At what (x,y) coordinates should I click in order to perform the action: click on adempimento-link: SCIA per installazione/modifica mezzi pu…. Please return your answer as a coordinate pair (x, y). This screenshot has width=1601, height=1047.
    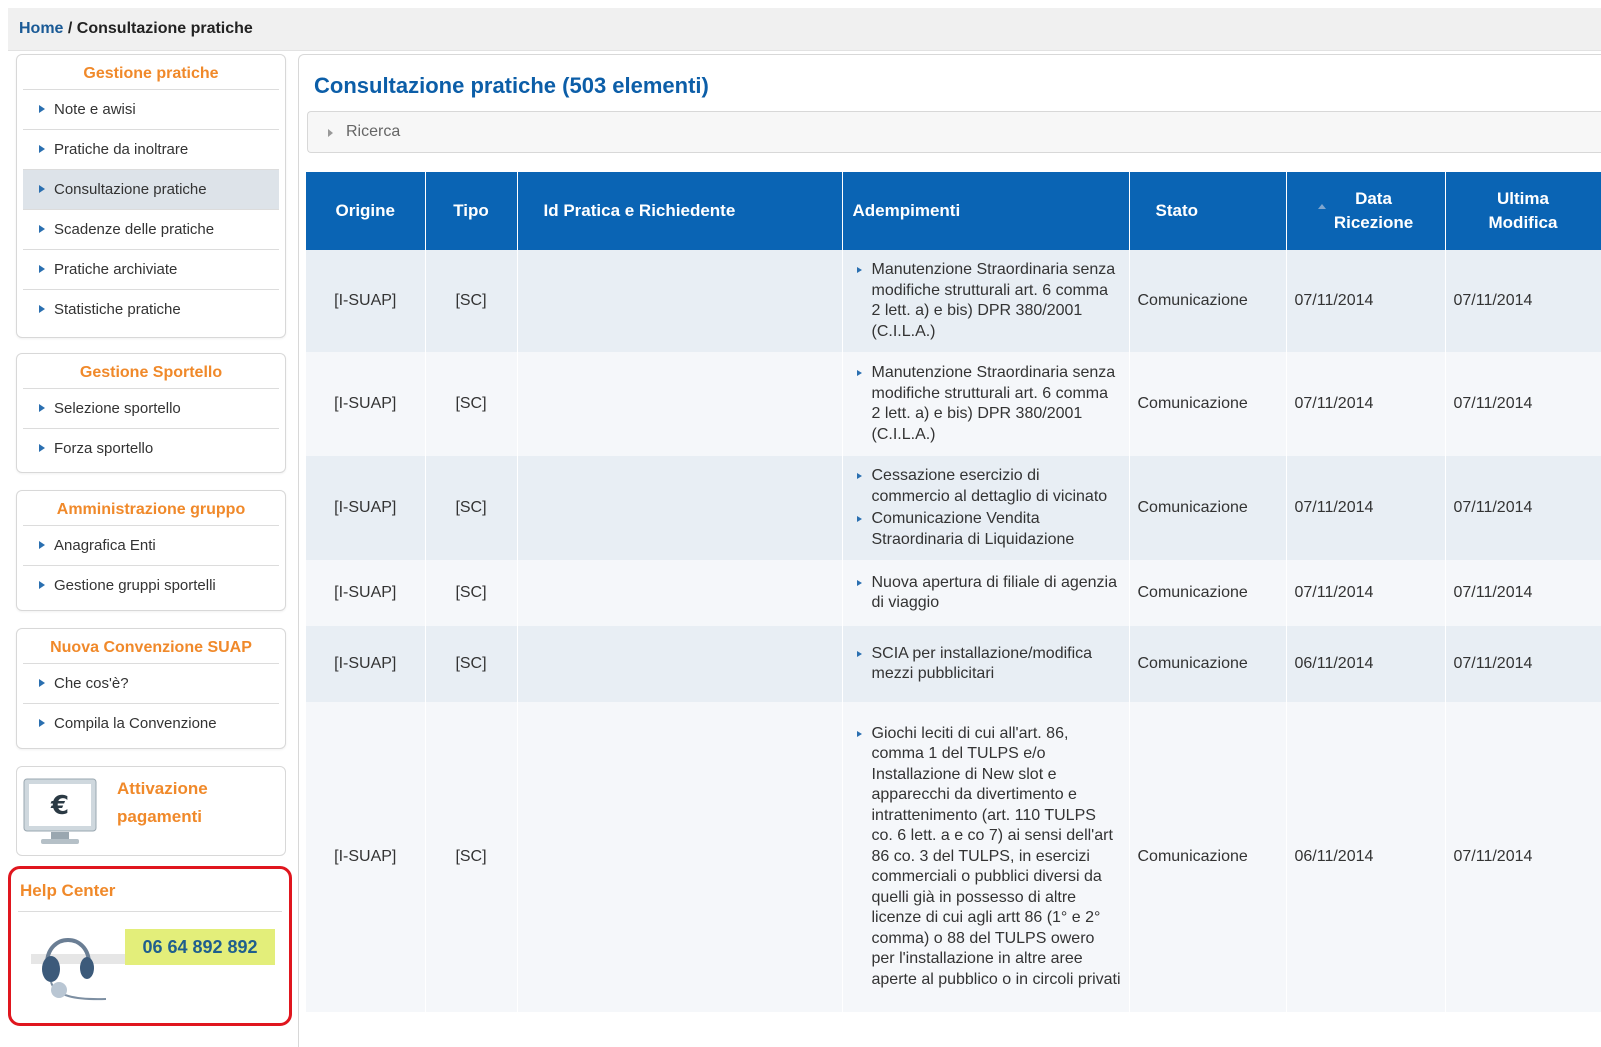
    Looking at the image, I should click on (988, 664).